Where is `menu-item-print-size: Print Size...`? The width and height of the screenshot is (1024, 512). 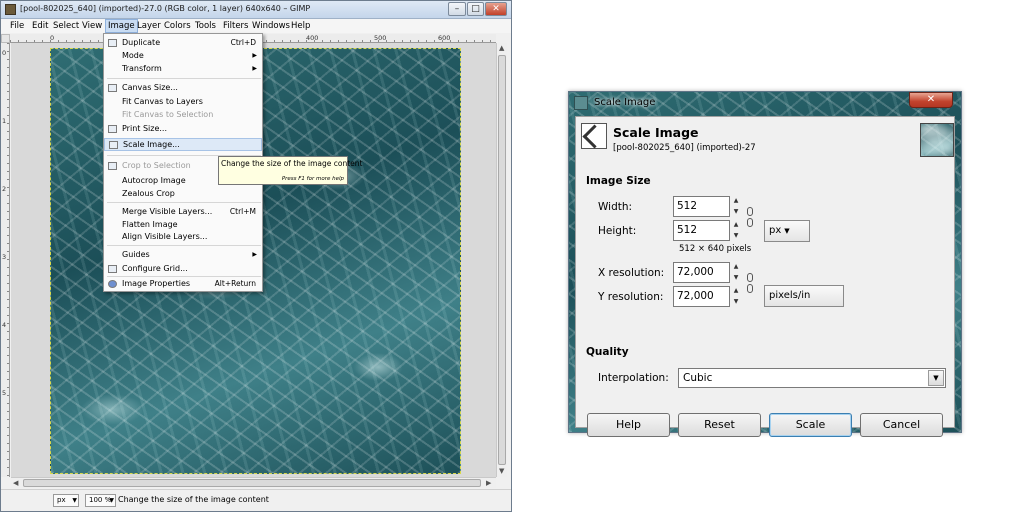 menu-item-print-size: Print Size... is located at coordinates (183, 129).